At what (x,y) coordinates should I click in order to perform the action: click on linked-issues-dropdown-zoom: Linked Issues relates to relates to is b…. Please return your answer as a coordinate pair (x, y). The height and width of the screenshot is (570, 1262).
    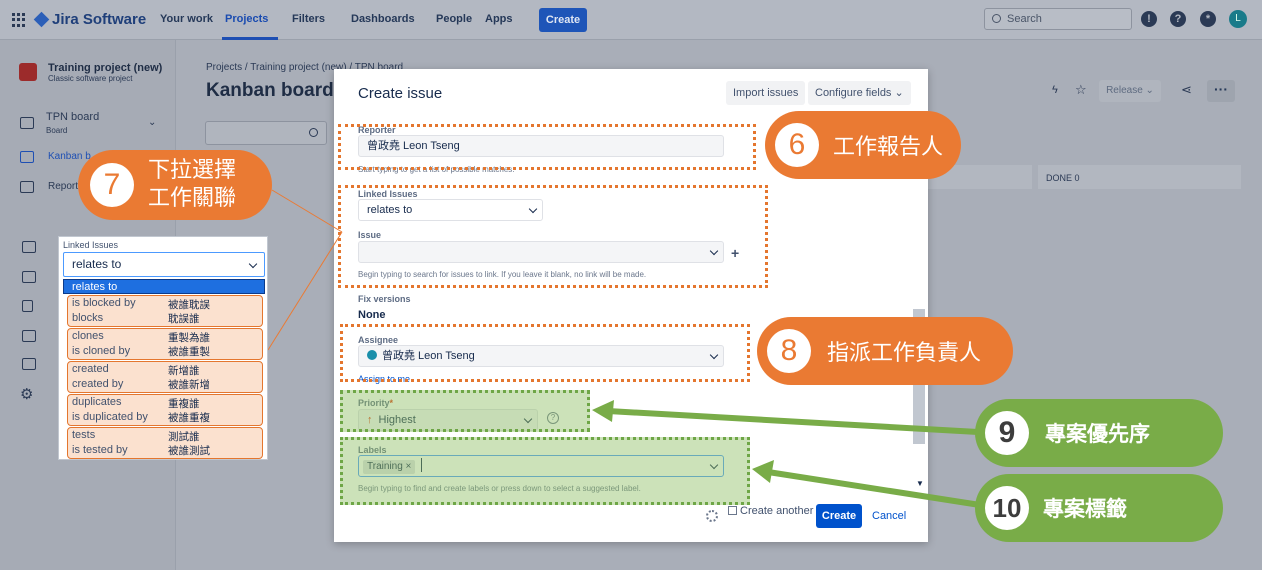
    Looking at the image, I should click on (163, 348).